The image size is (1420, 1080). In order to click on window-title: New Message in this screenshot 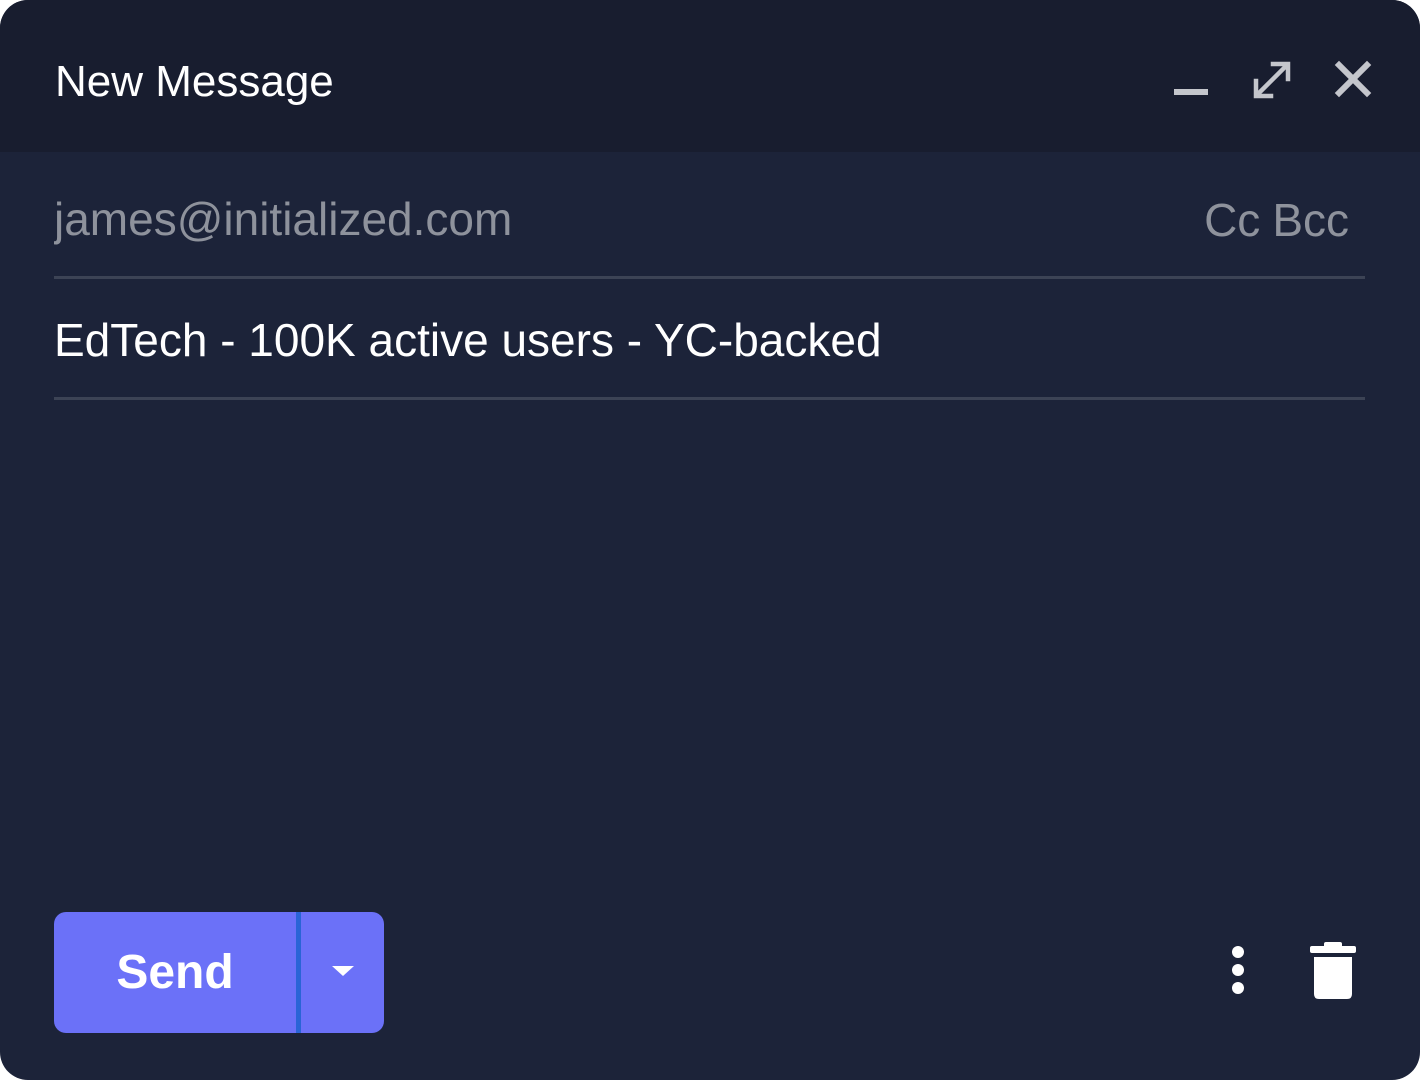, I will do `click(194, 81)`.